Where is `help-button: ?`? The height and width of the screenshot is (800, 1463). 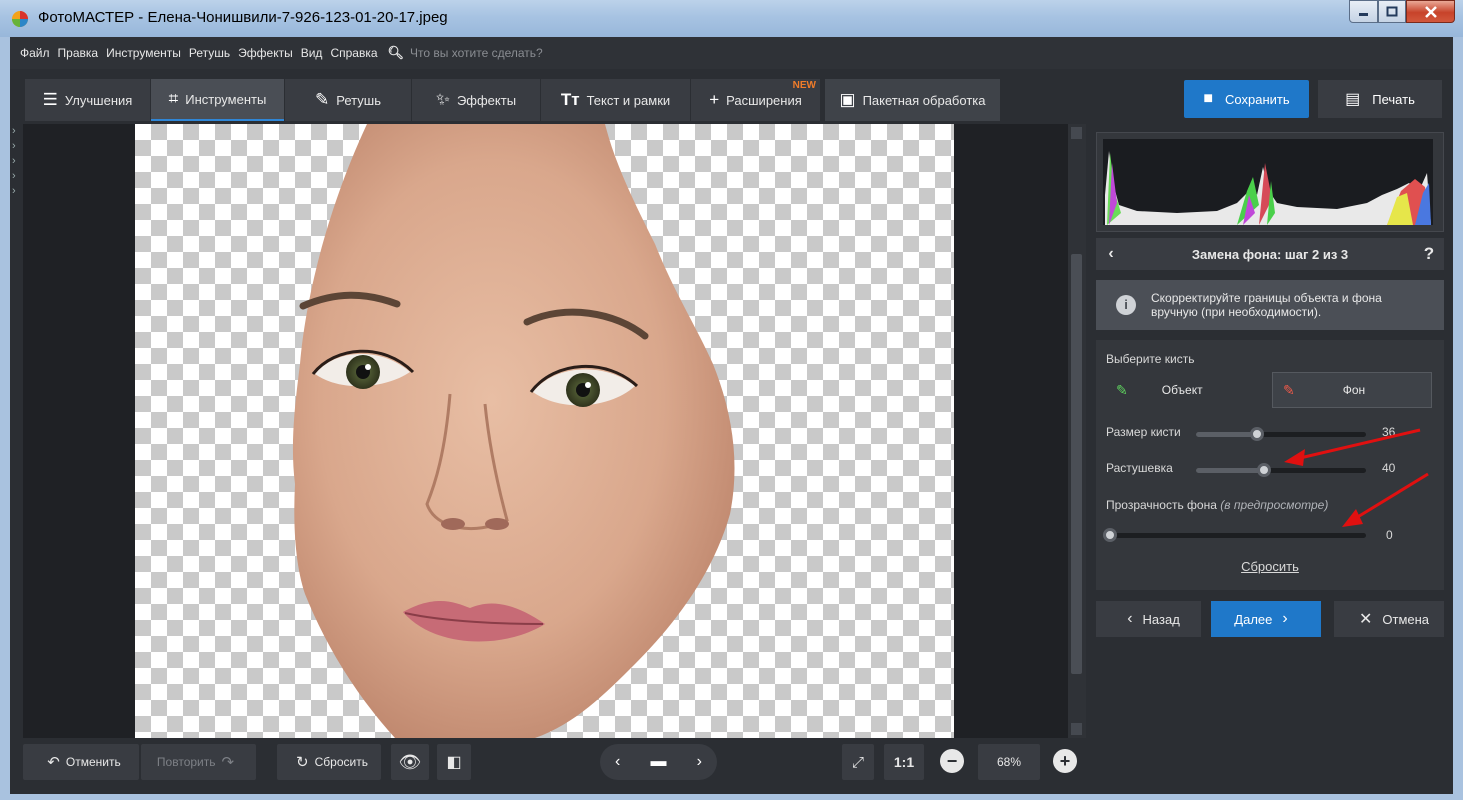 help-button: ? is located at coordinates (1429, 254).